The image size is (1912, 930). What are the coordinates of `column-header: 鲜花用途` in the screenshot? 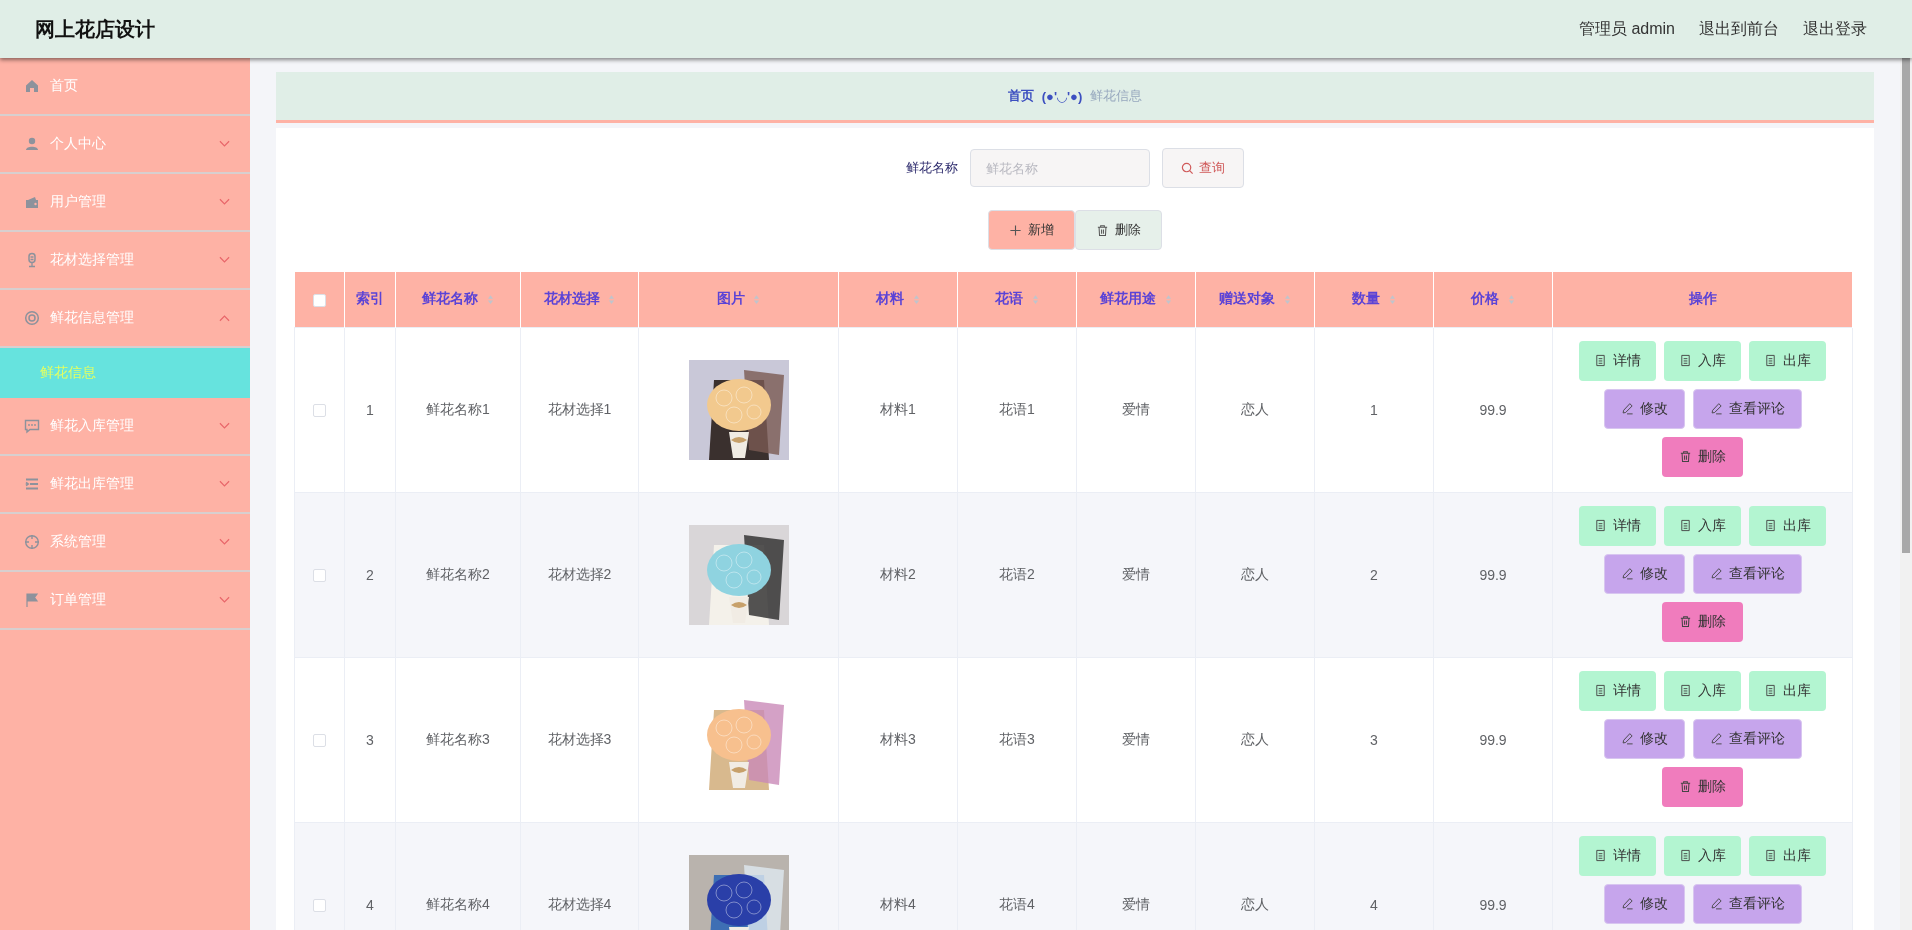 It's located at (1136, 299).